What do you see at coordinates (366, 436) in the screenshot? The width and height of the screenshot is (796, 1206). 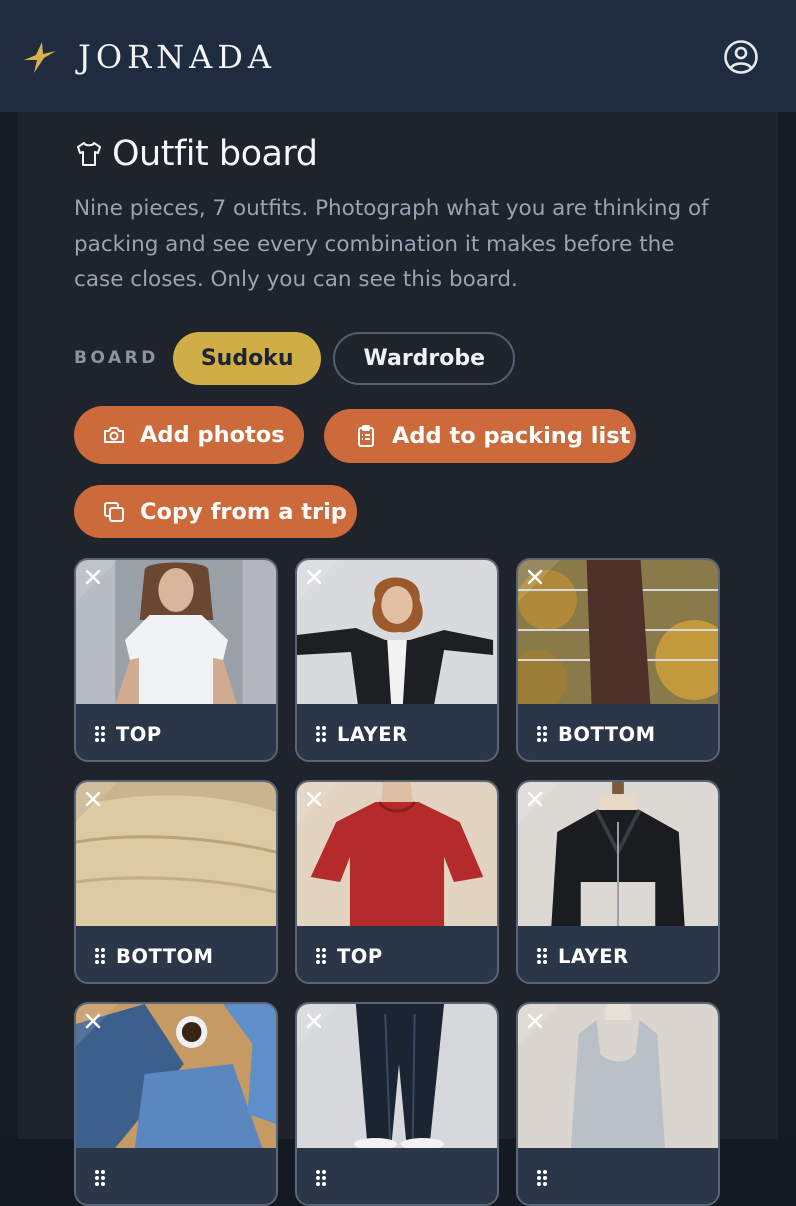 I see `clipboard-icon` at bounding box center [366, 436].